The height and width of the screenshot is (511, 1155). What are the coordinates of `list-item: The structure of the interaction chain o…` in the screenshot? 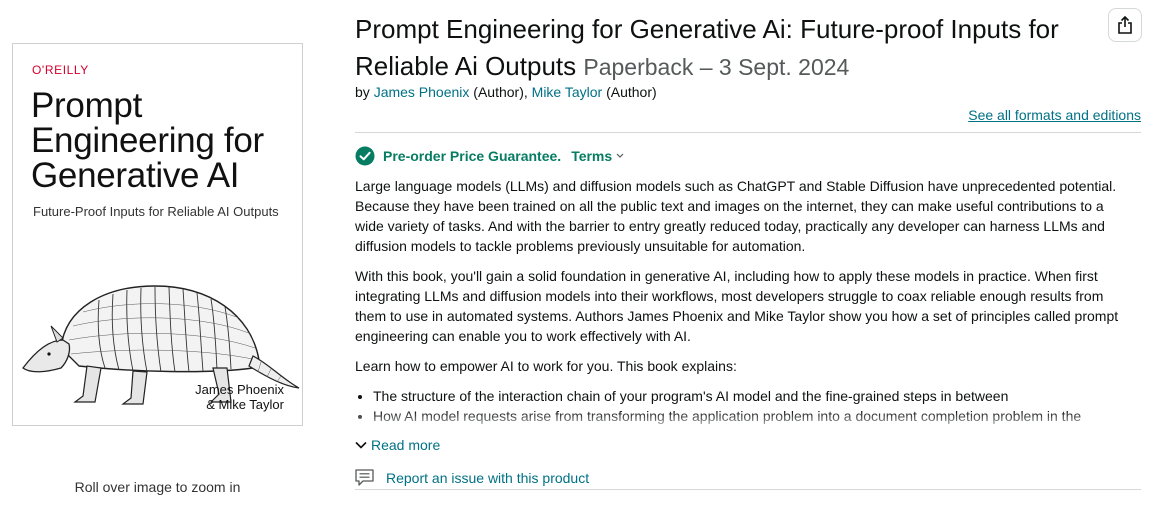 It's located at (751, 396).